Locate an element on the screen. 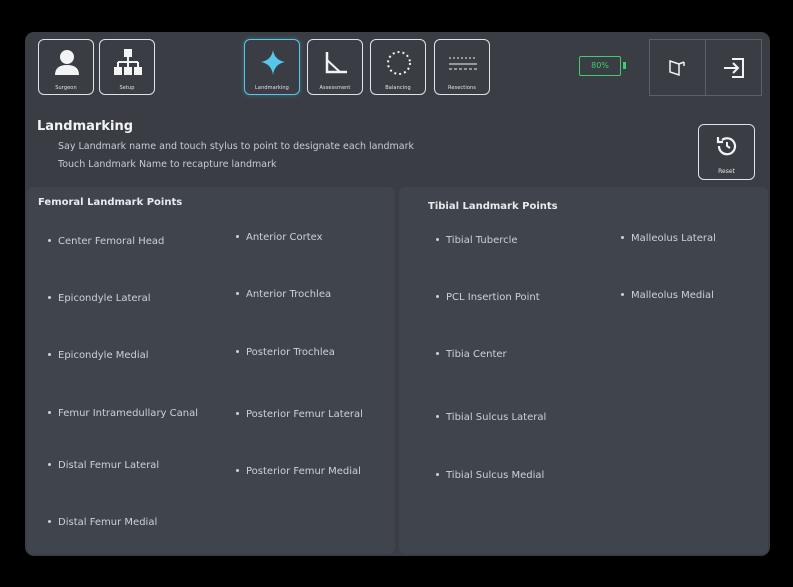  surgeon-label: Surgeon is located at coordinates (66, 88).